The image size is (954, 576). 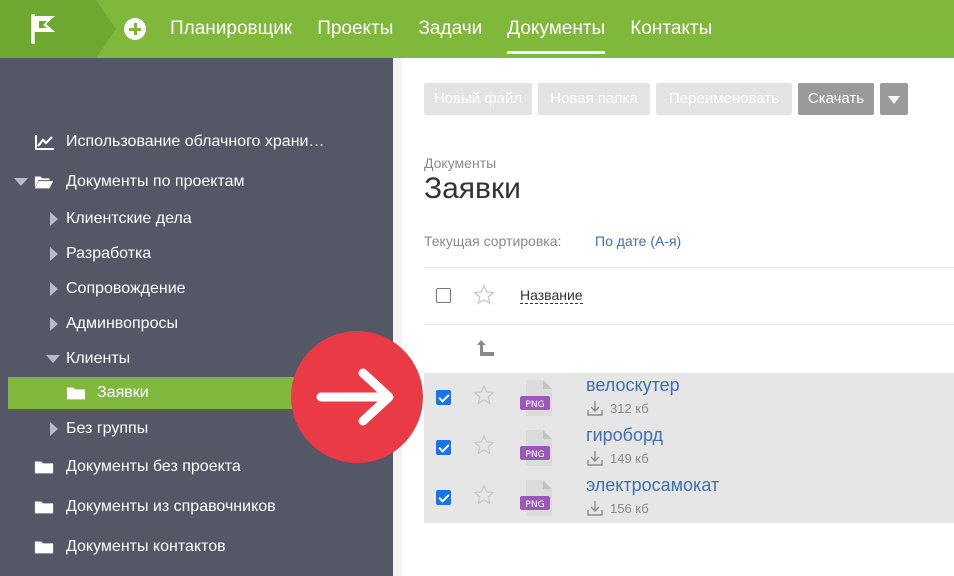 I want to click on file-row: PNG гироборд 149 кб, so click(x=689, y=448).